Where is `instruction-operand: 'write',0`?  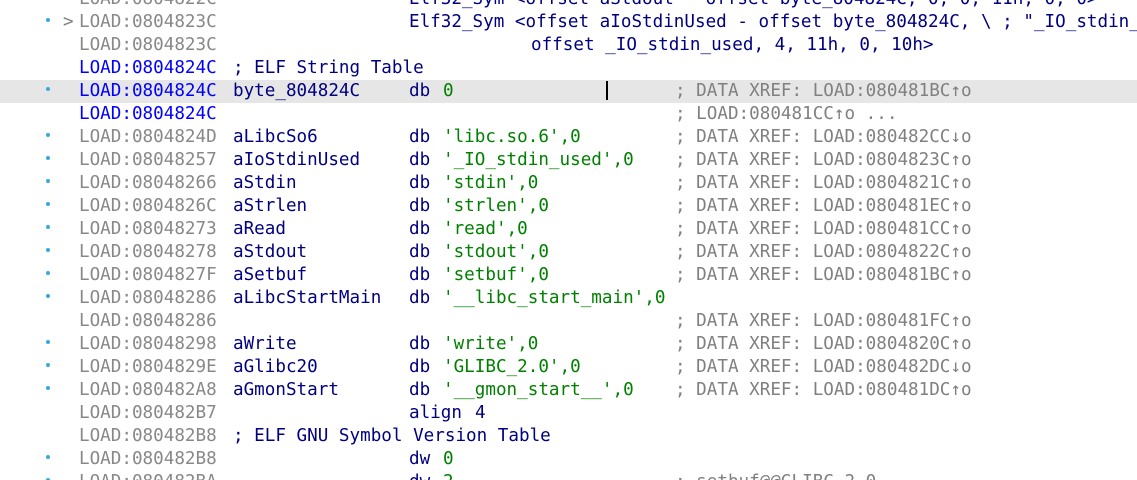 instruction-operand: 'write',0 is located at coordinates (490, 344).